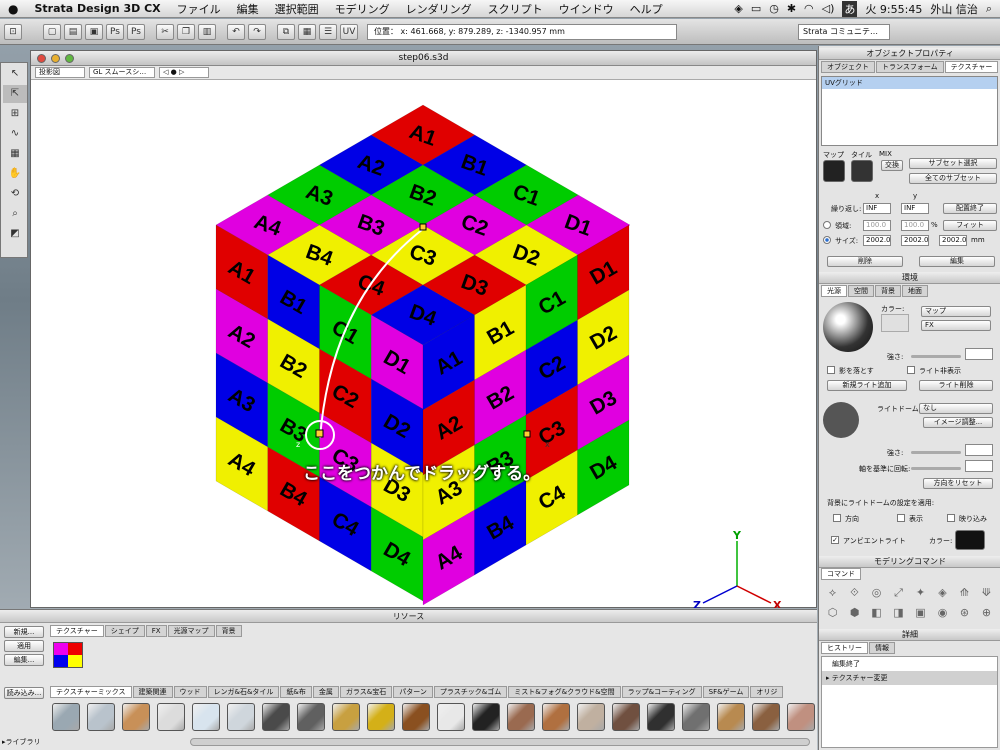 Image resolution: width=1000 pixels, height=750 pixels. What do you see at coordinates (989, 9) in the screenshot?
I see `spotlight-icon: ⌕` at bounding box center [989, 9].